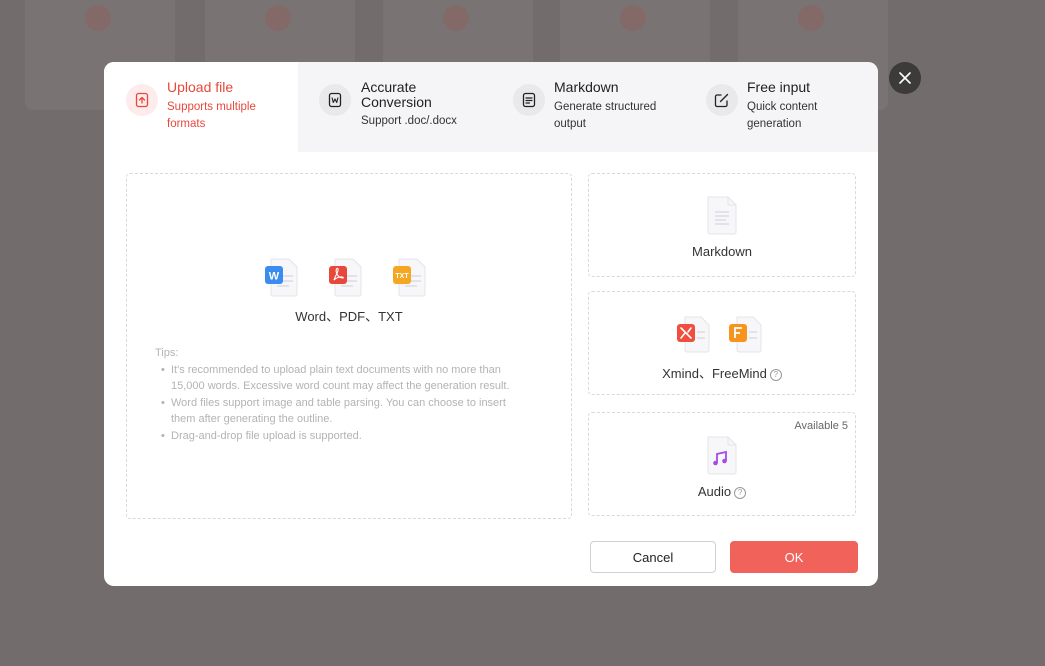 Image resolution: width=1045 pixels, height=666 pixels. I want to click on tab-title: Upload file, so click(200, 87).